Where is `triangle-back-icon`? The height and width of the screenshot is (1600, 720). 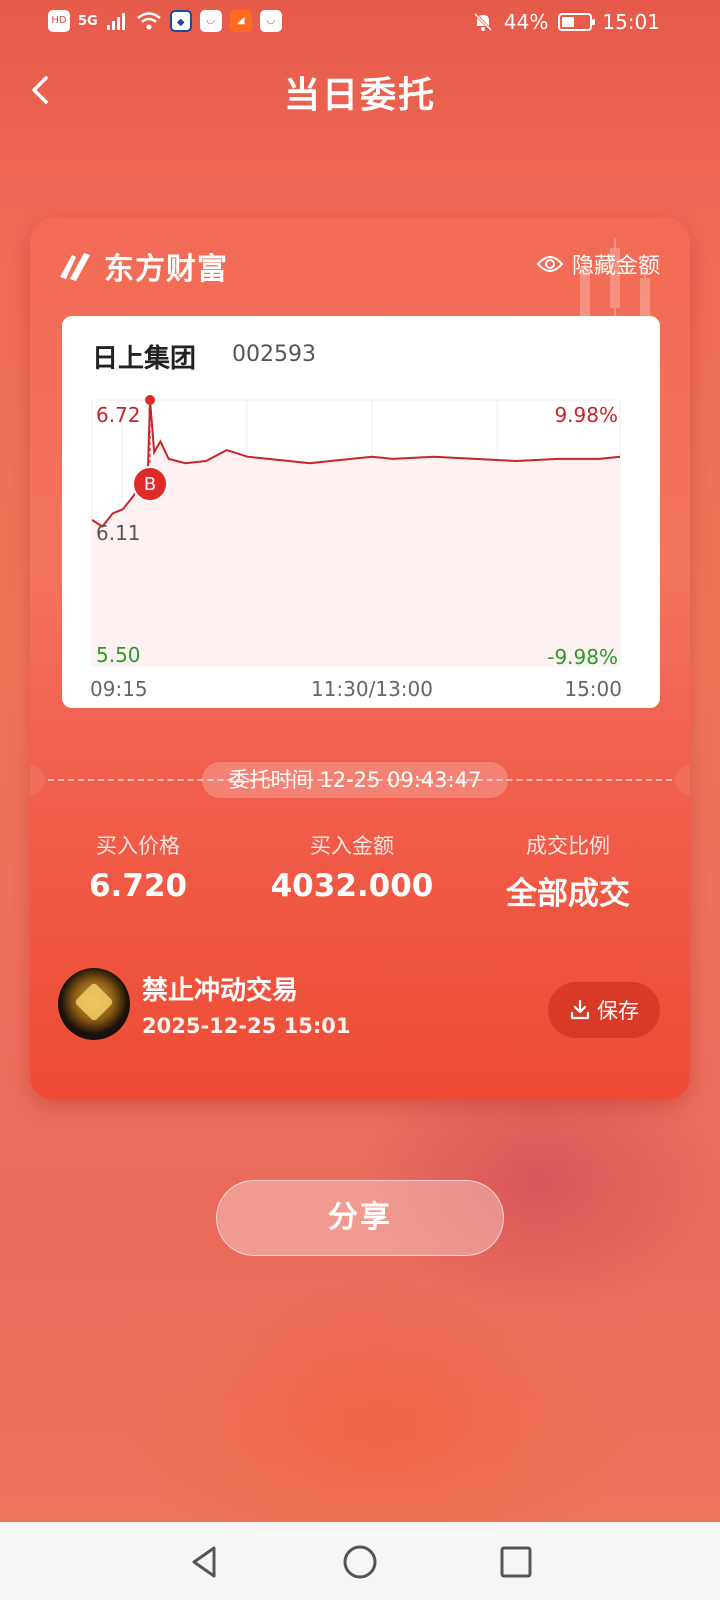
triangle-back-icon is located at coordinates (204, 1562).